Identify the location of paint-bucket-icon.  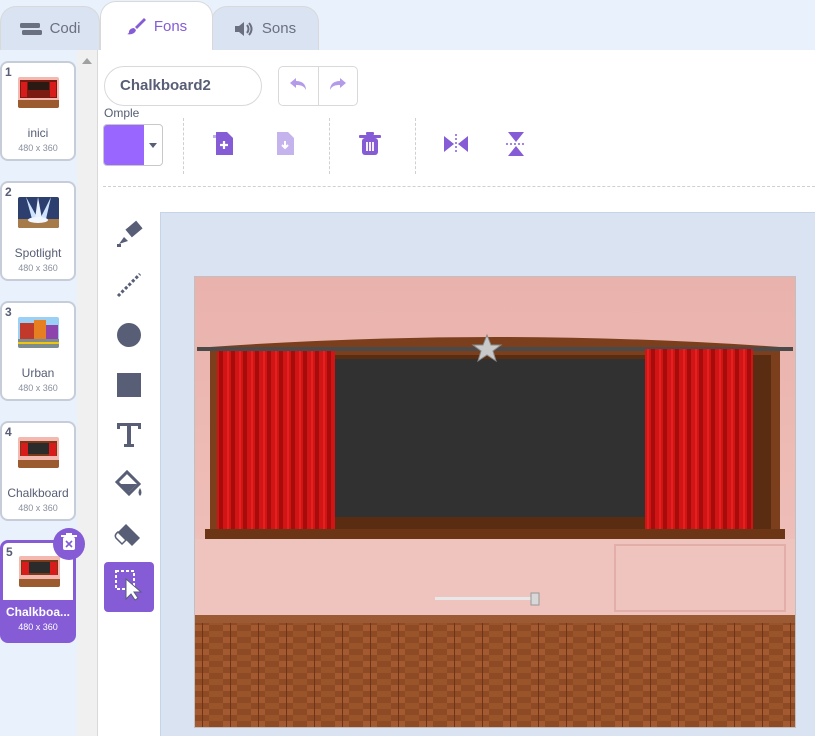
(129, 487).